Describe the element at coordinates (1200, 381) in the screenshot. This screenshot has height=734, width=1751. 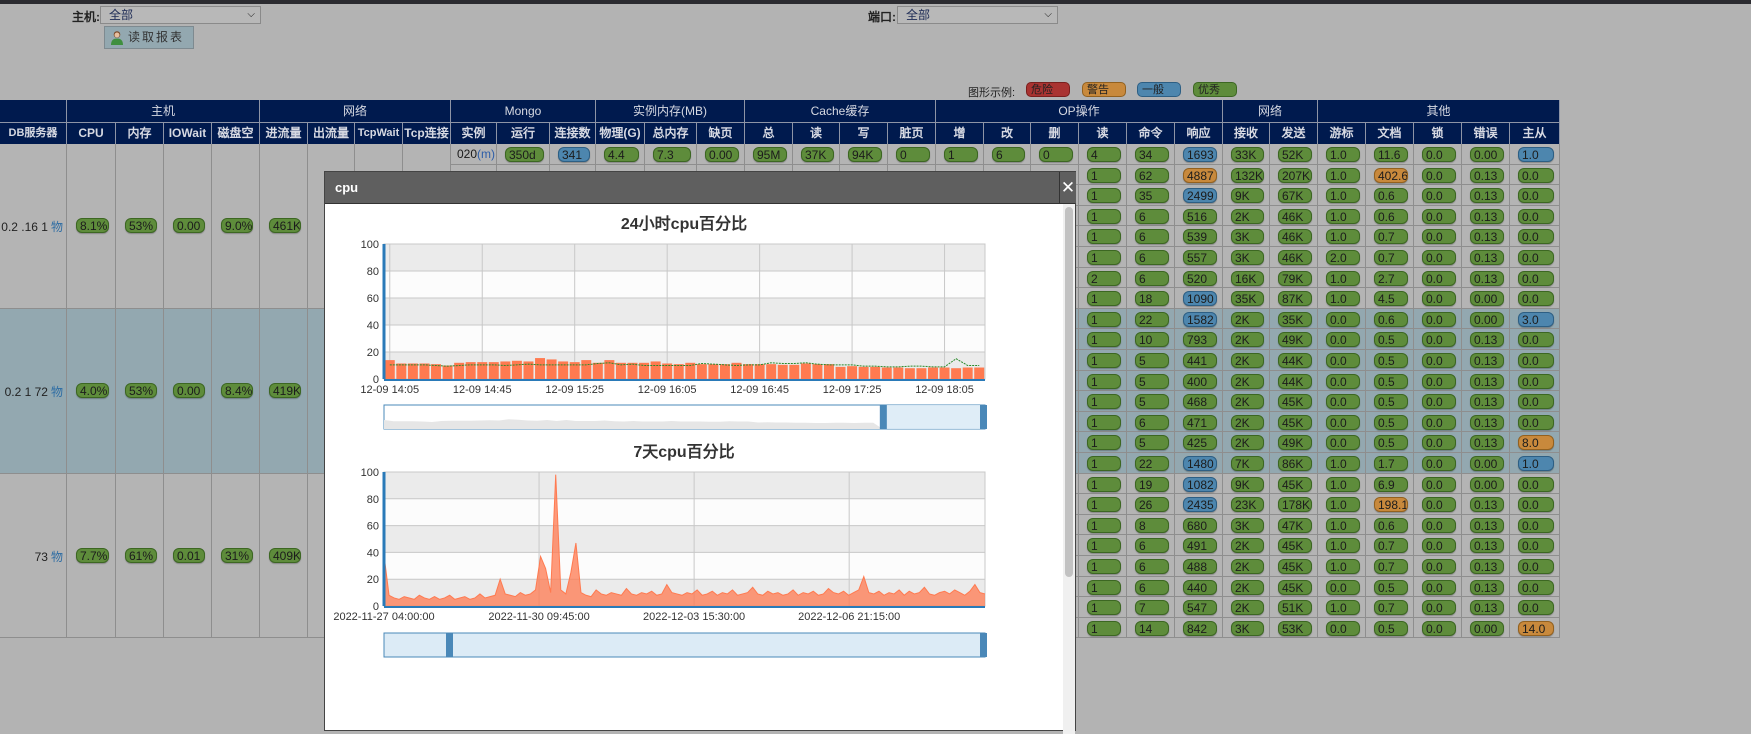
I see `metric-badge: 400` at that location.